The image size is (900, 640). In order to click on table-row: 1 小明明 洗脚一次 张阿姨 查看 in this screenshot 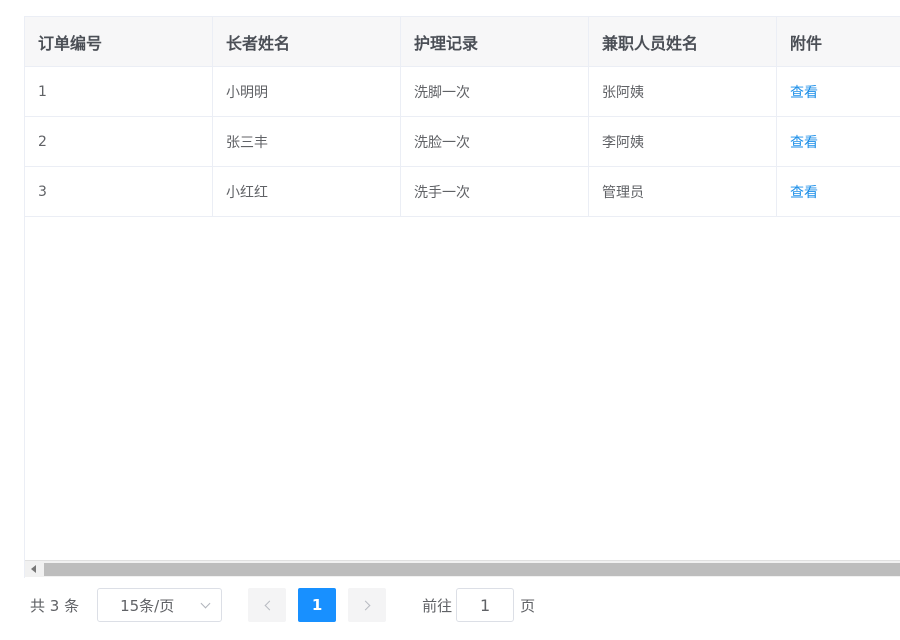, I will do `click(462, 92)`.